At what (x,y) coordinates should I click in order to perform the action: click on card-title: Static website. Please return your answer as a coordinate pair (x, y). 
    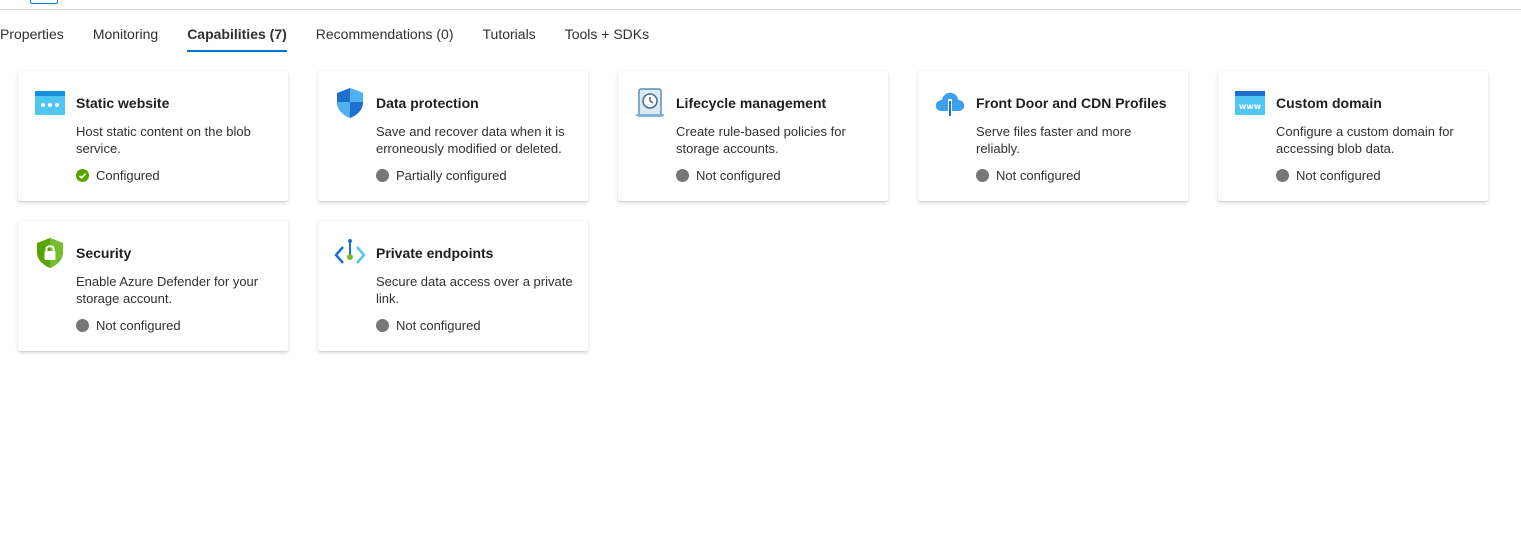
    Looking at the image, I should click on (123, 103).